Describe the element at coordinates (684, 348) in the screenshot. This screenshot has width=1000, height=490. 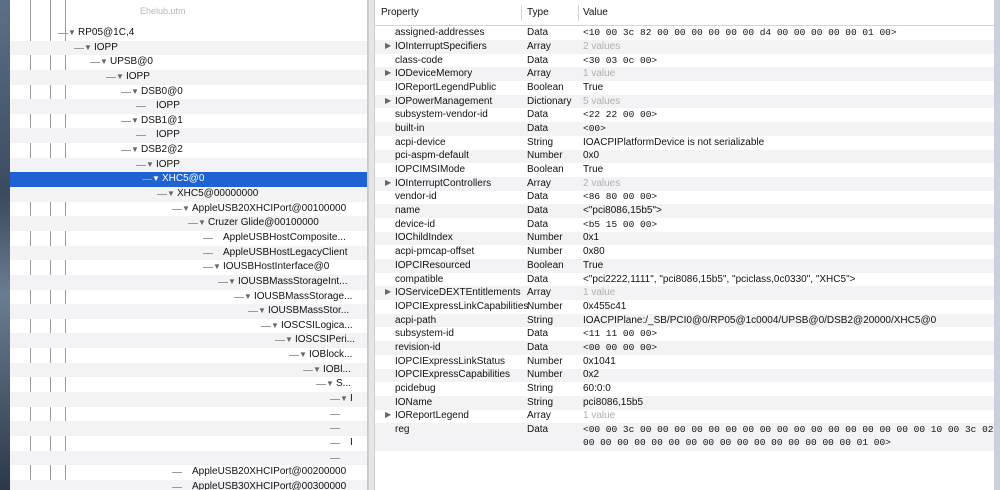
I see `property-row: revision-id Data <00 00 00 00>` at that location.